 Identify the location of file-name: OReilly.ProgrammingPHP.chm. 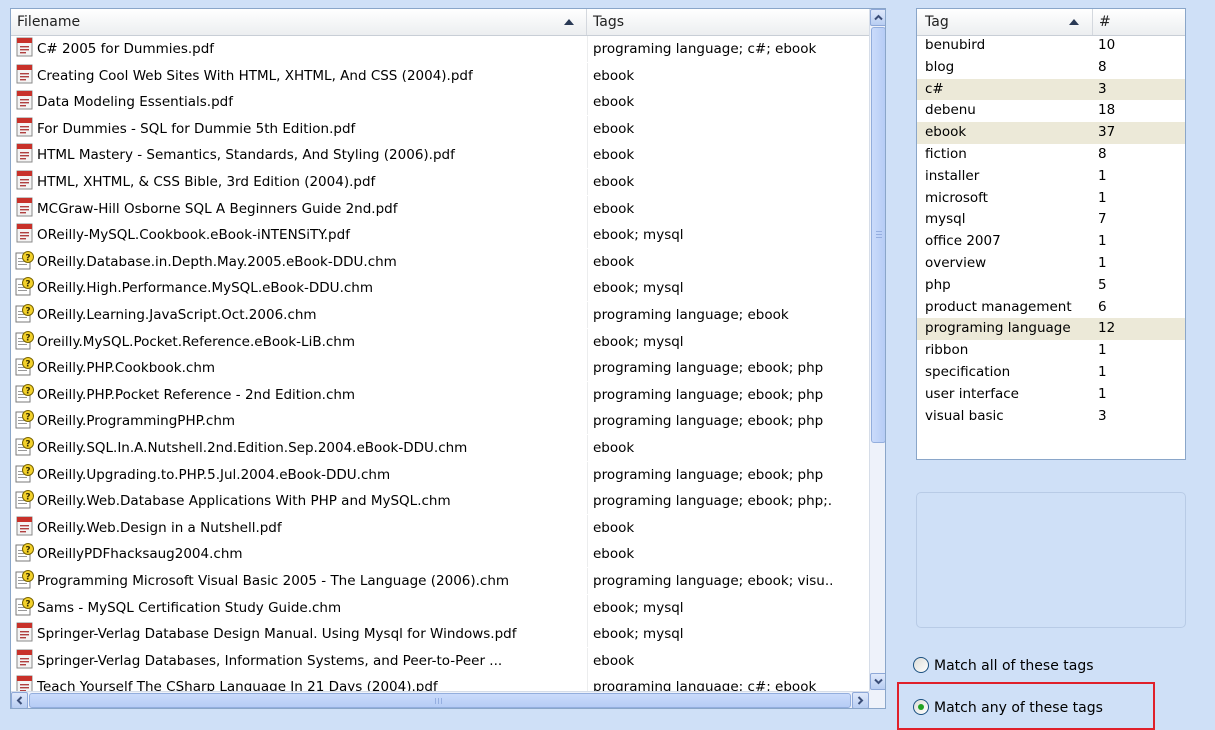
(136, 421).